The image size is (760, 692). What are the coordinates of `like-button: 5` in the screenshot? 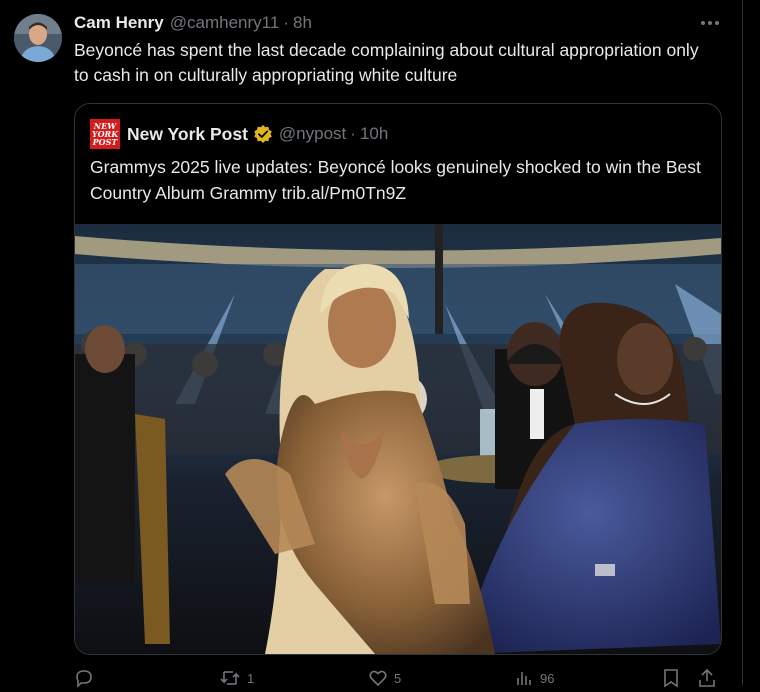 It's located at (384, 678).